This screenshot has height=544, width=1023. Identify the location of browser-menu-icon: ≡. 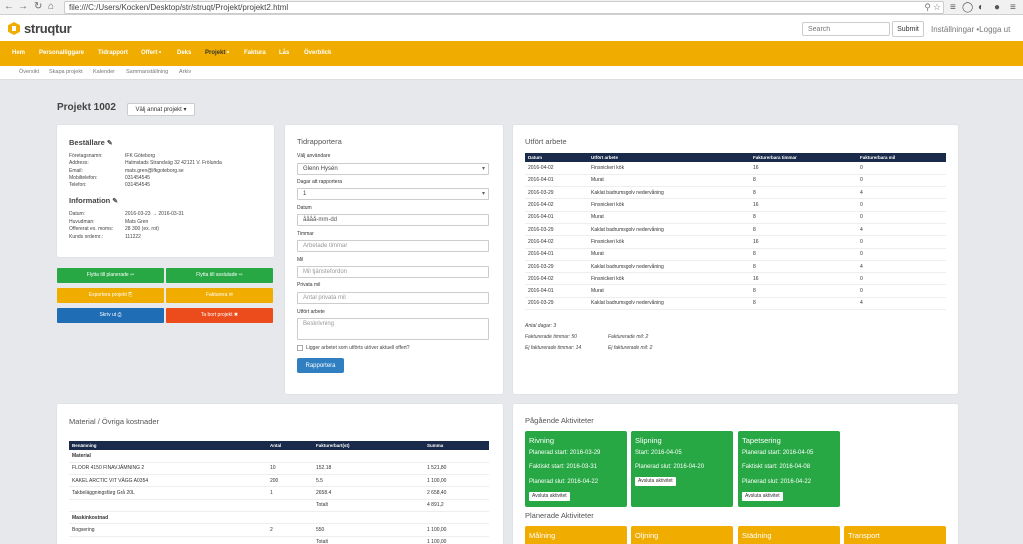
(1013, 7).